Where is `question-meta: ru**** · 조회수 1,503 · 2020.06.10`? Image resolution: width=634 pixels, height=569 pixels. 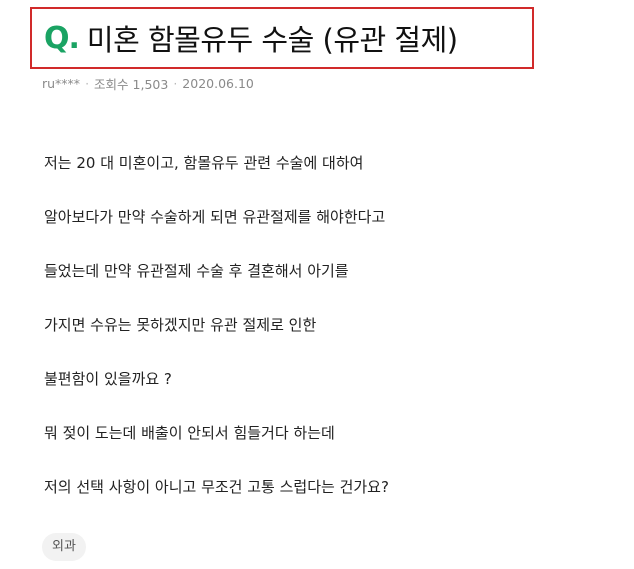 question-meta: ru**** · 조회수 1,503 · 2020.06.10 is located at coordinates (148, 83).